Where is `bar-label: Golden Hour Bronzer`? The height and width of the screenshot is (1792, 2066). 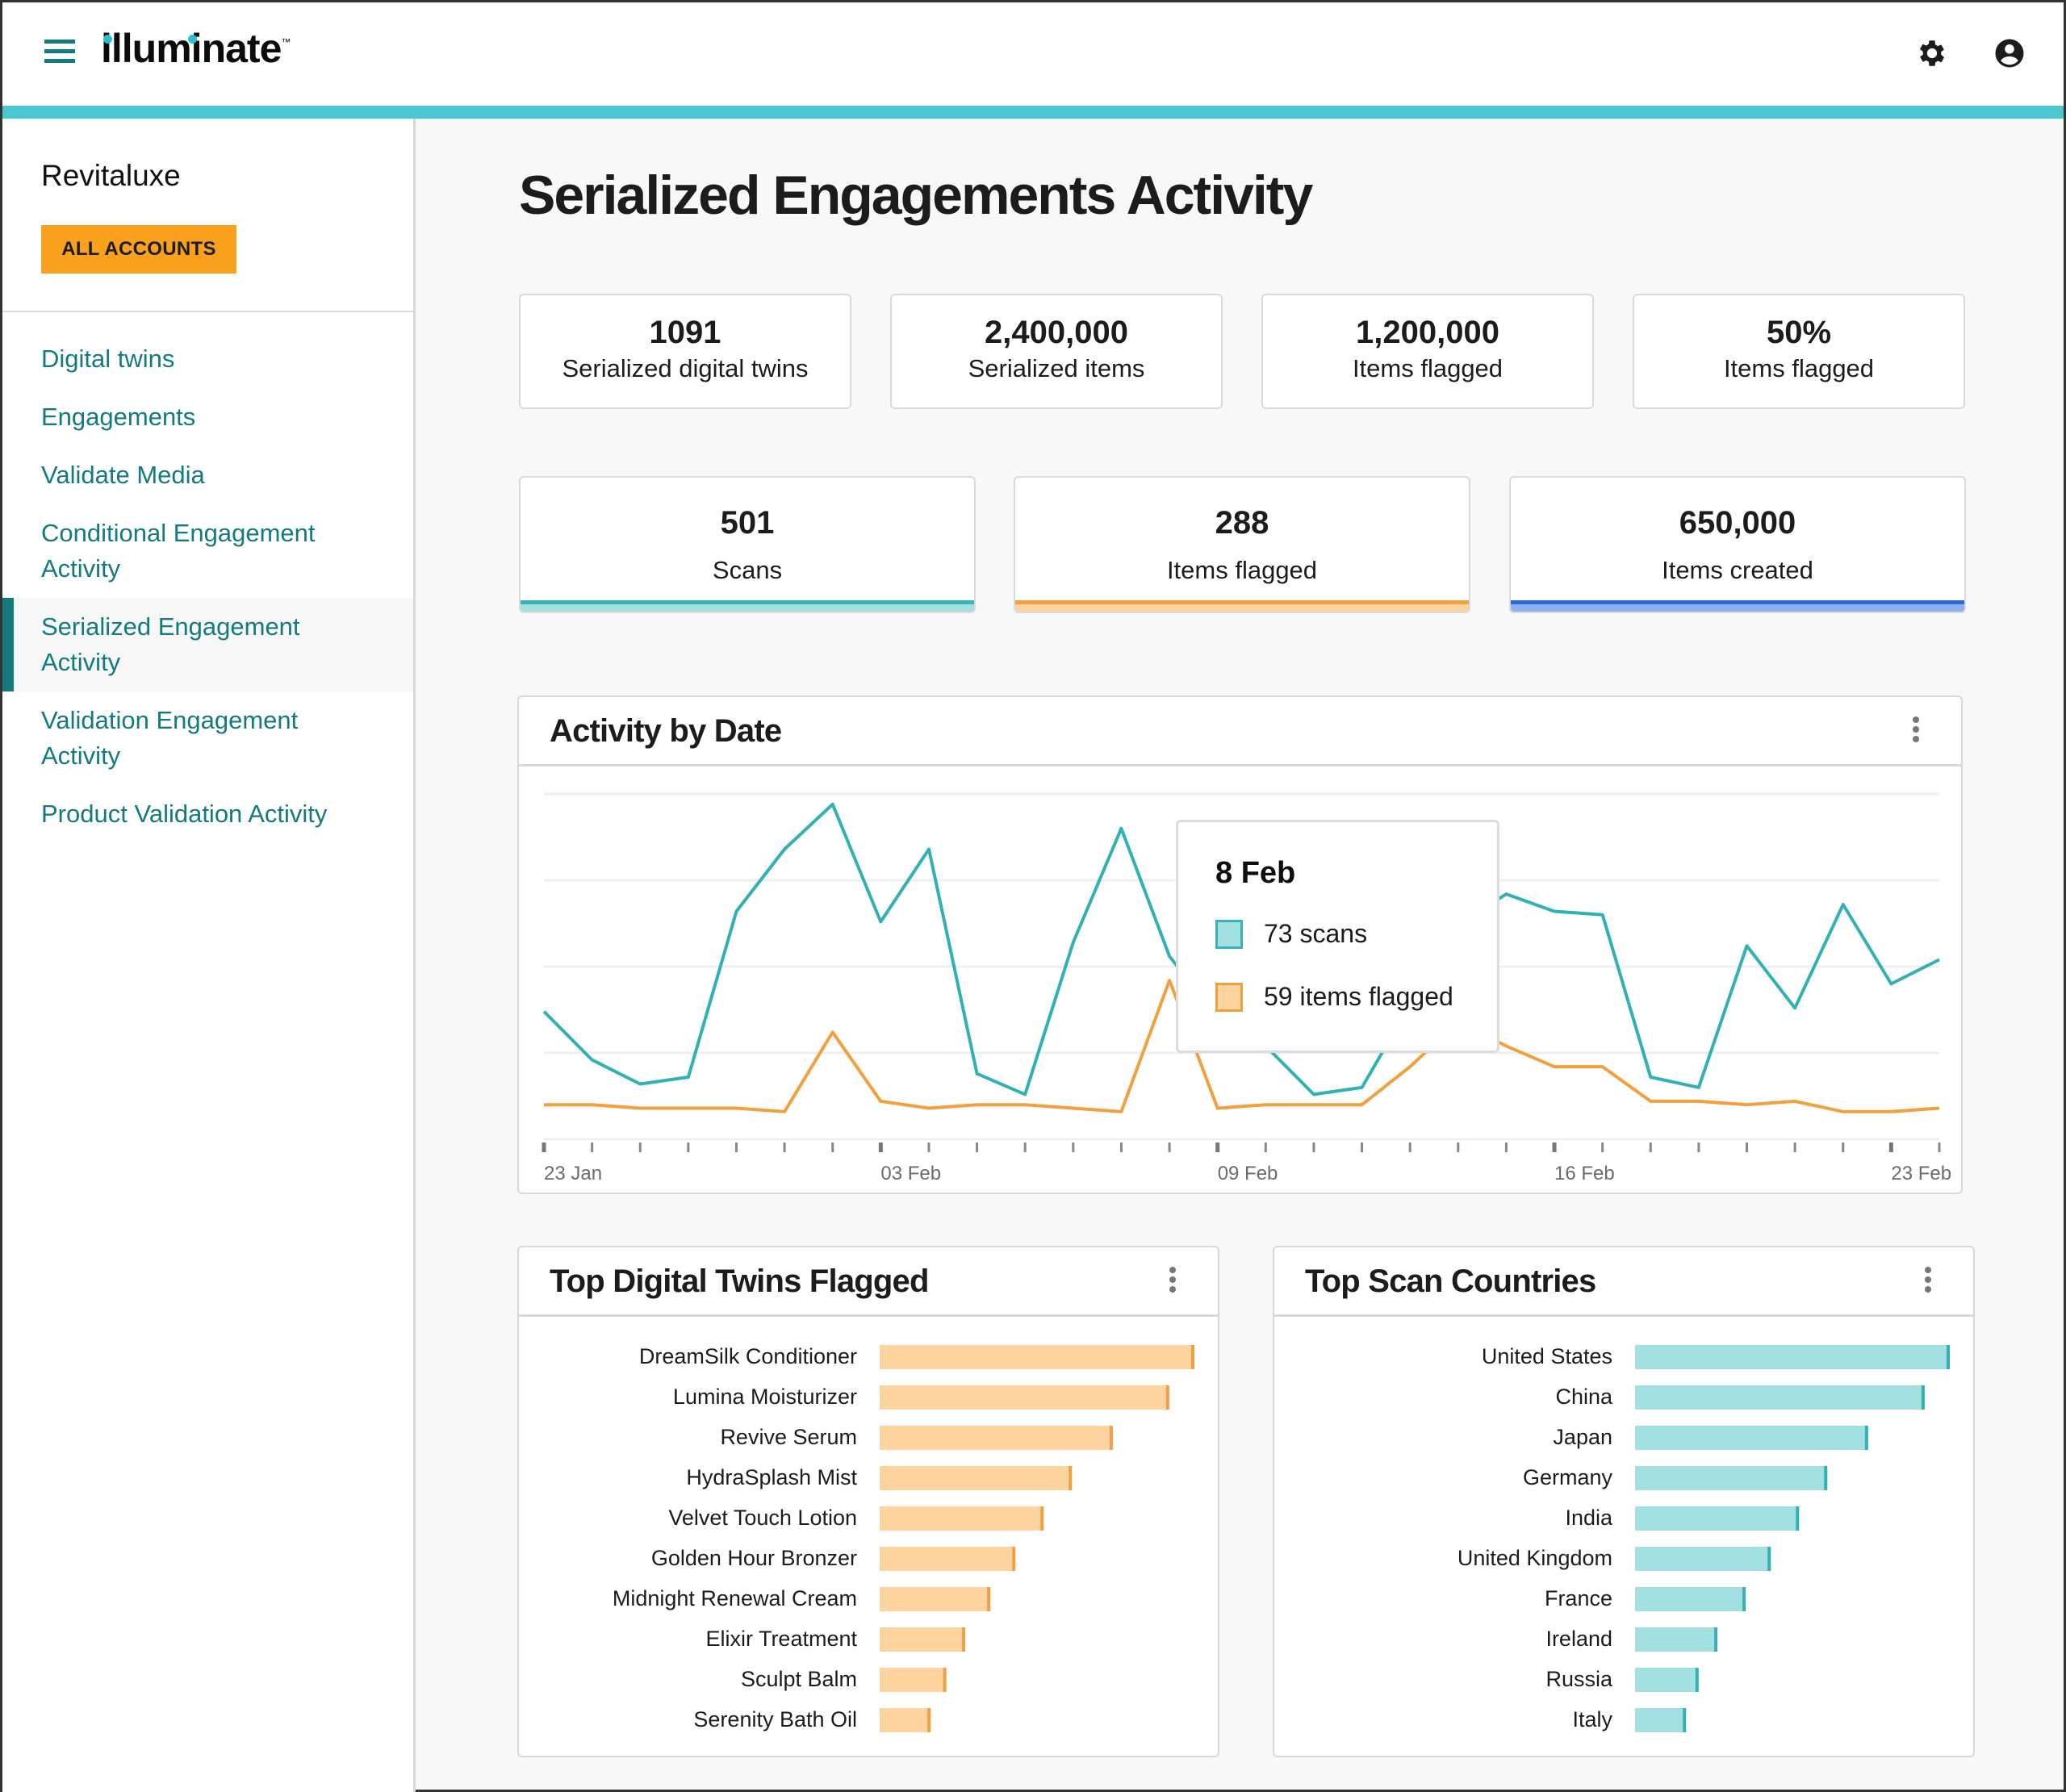
bar-label: Golden Hour Bronzer is located at coordinates (754, 1558).